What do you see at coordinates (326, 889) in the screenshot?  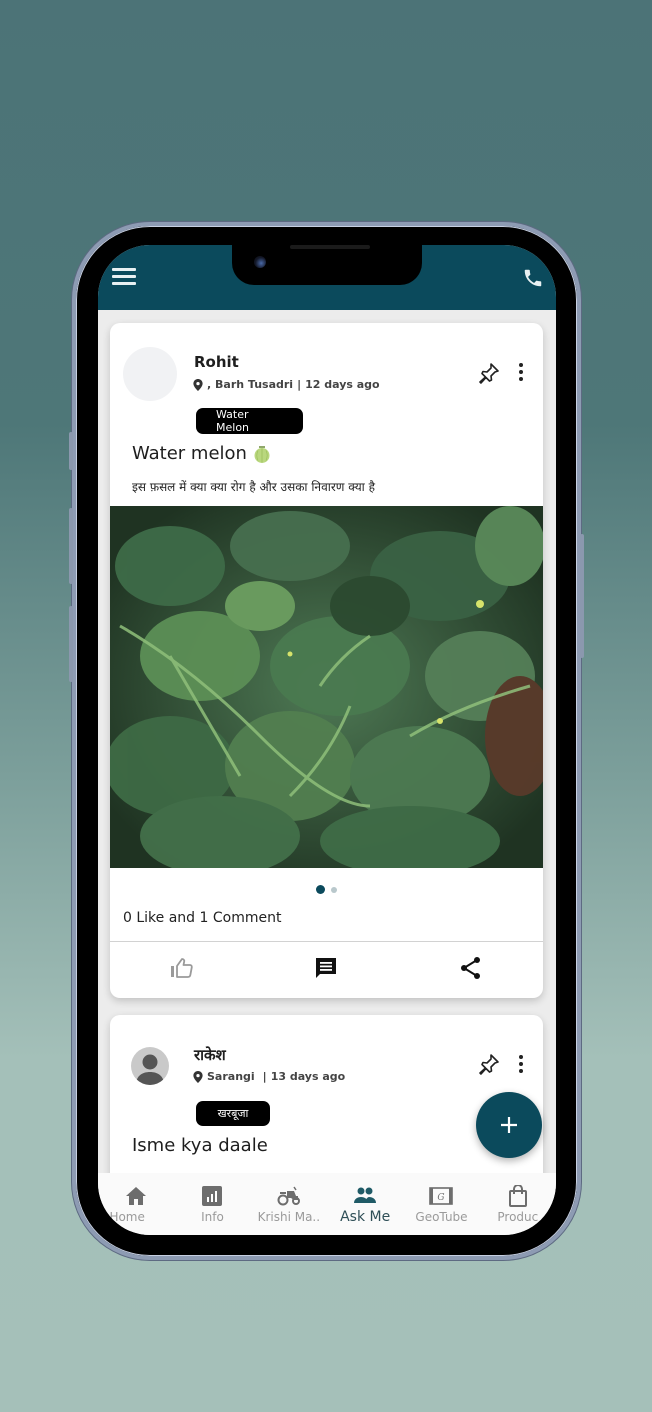 I see `image-carousel-indicator` at bounding box center [326, 889].